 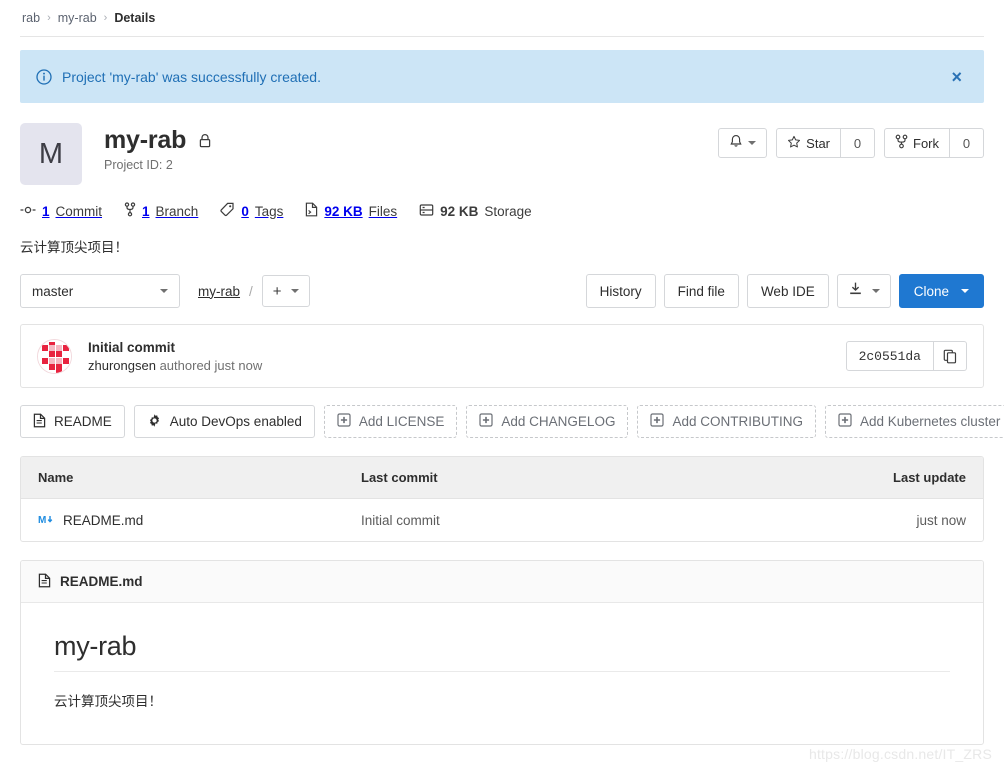 I want to click on download-icon, so click(x=855, y=291).